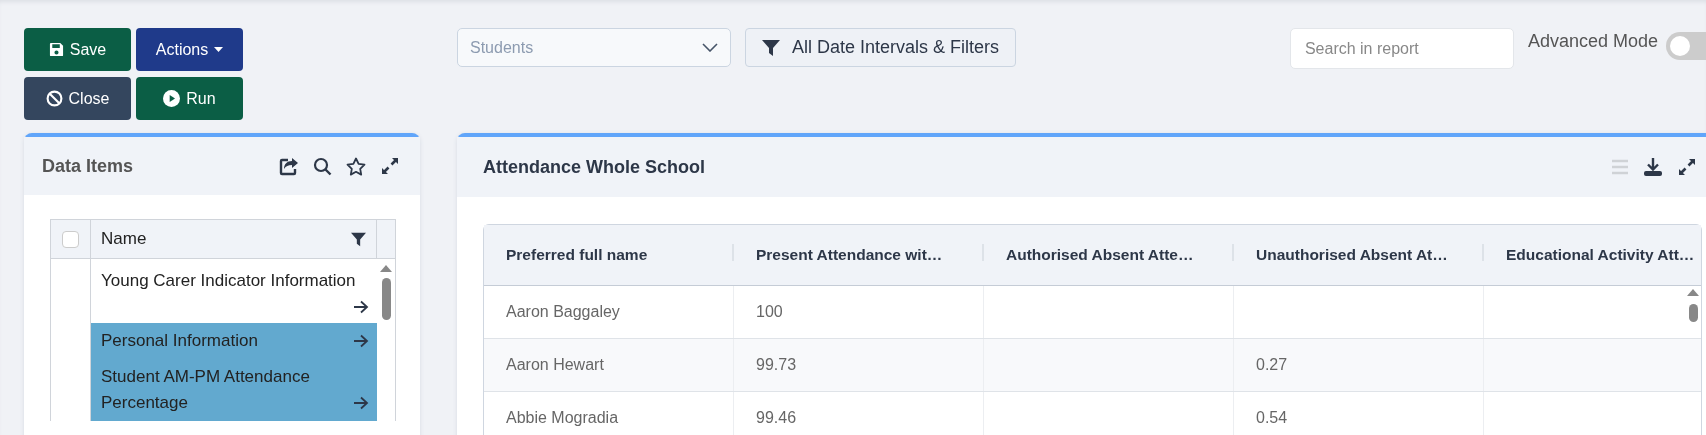  Describe the element at coordinates (562, 418) in the screenshot. I see `table-cell: Abbie Mogradia` at that location.